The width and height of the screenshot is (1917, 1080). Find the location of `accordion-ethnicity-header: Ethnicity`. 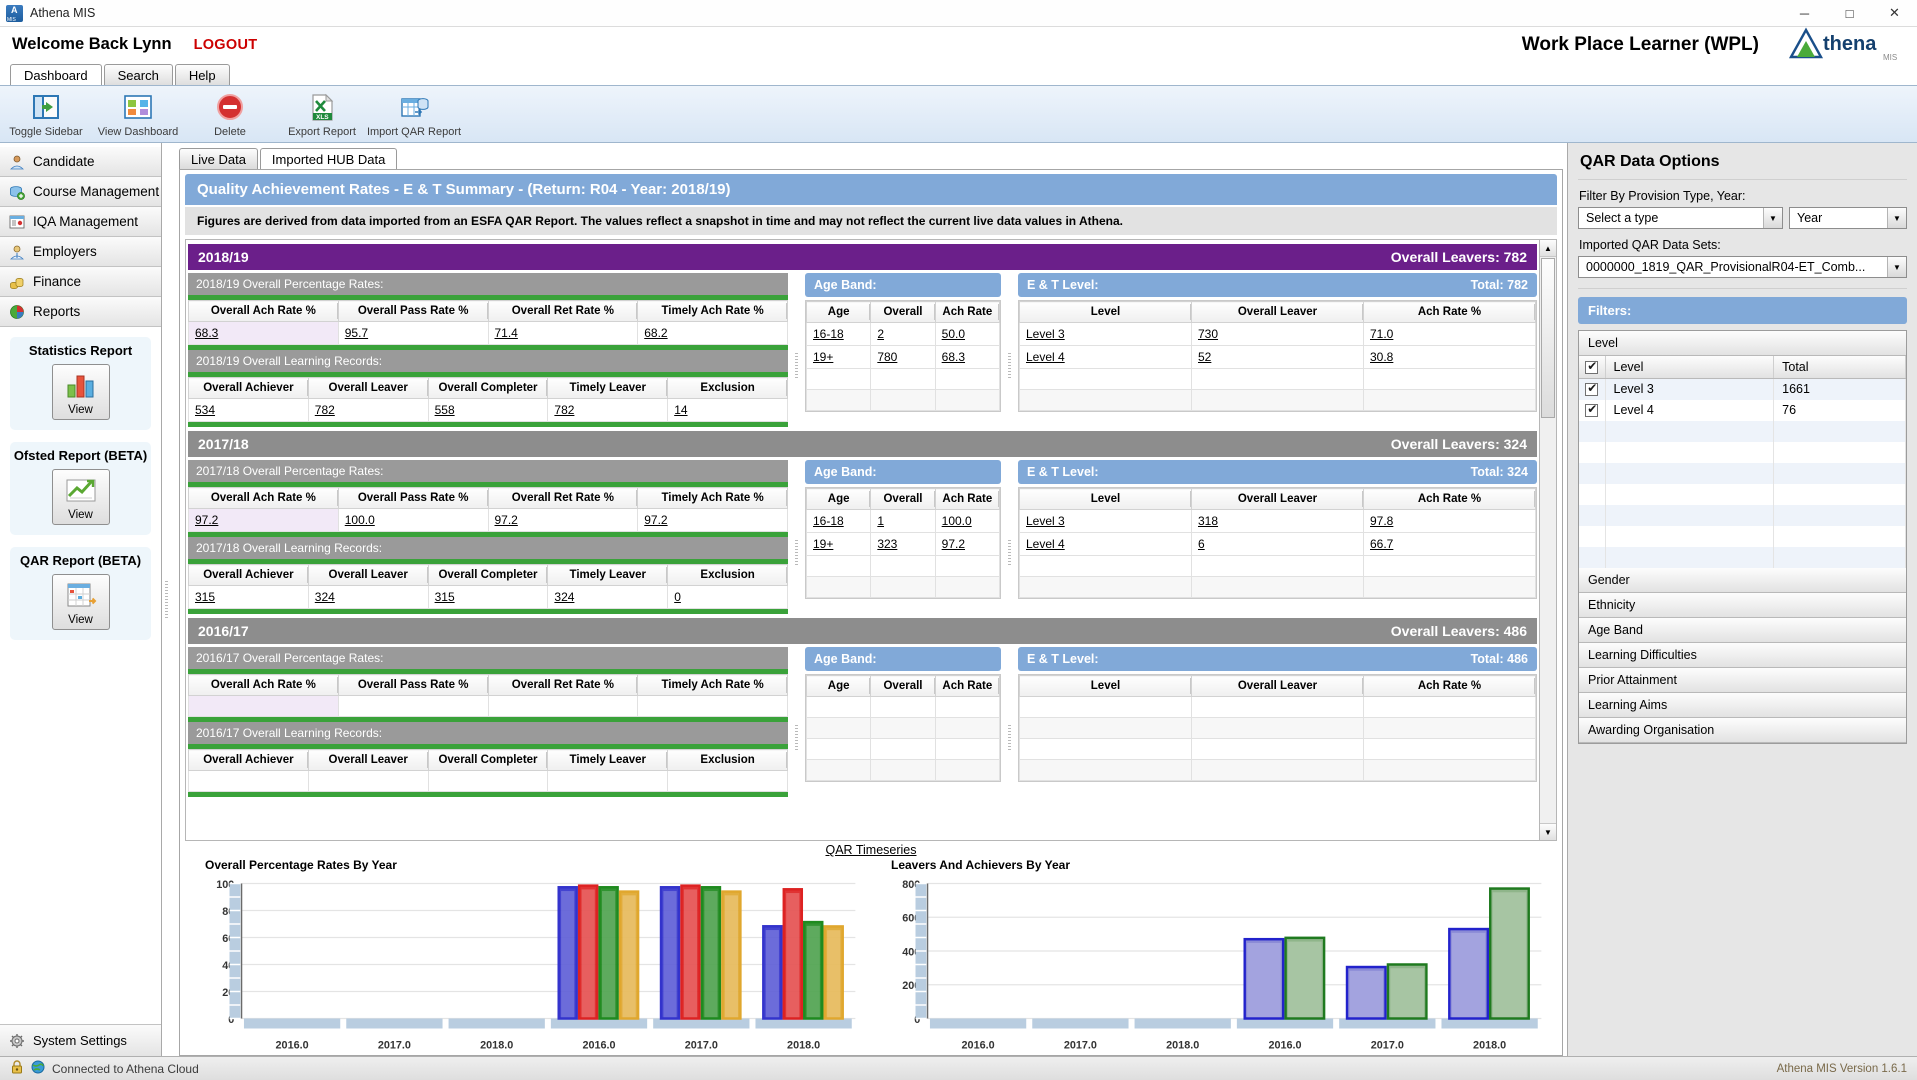

accordion-ethnicity-header: Ethnicity is located at coordinates (1742, 605).